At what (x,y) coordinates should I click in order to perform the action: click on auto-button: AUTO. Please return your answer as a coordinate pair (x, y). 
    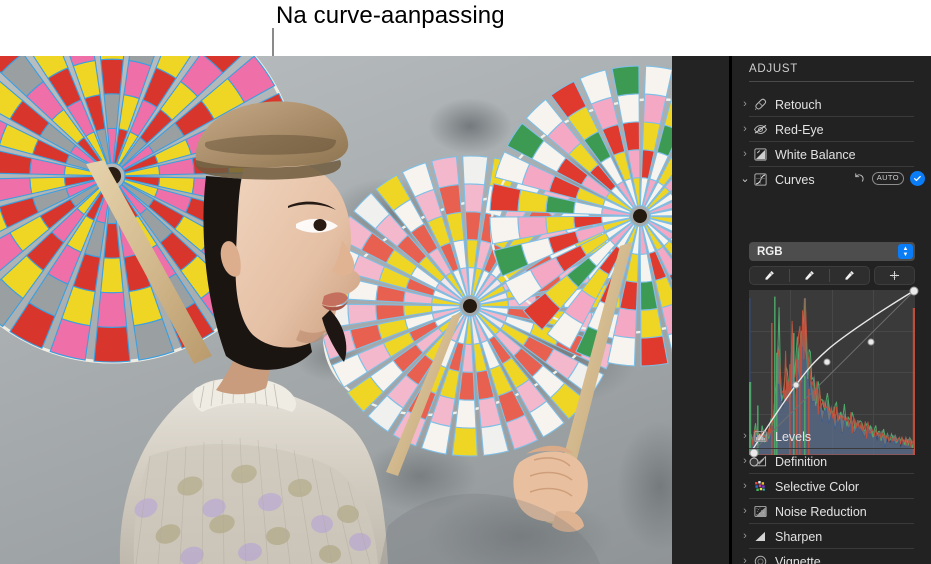
    Looking at the image, I should click on (887, 178).